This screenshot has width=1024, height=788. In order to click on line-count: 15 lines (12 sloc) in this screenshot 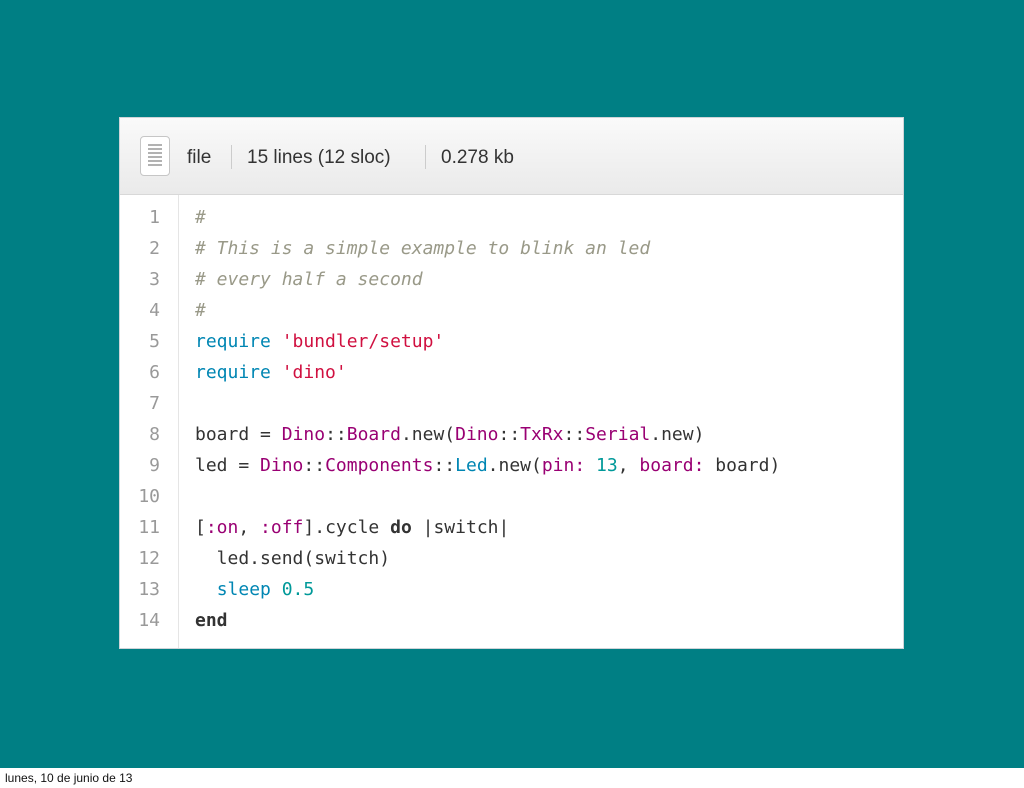, I will do `click(319, 157)`.